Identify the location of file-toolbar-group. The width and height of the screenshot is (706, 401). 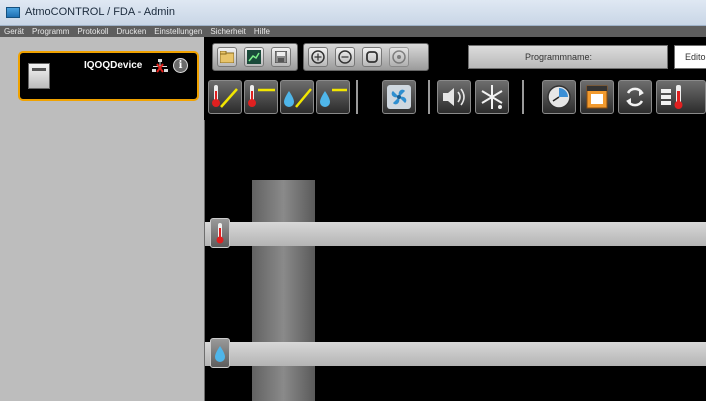
(255, 57).